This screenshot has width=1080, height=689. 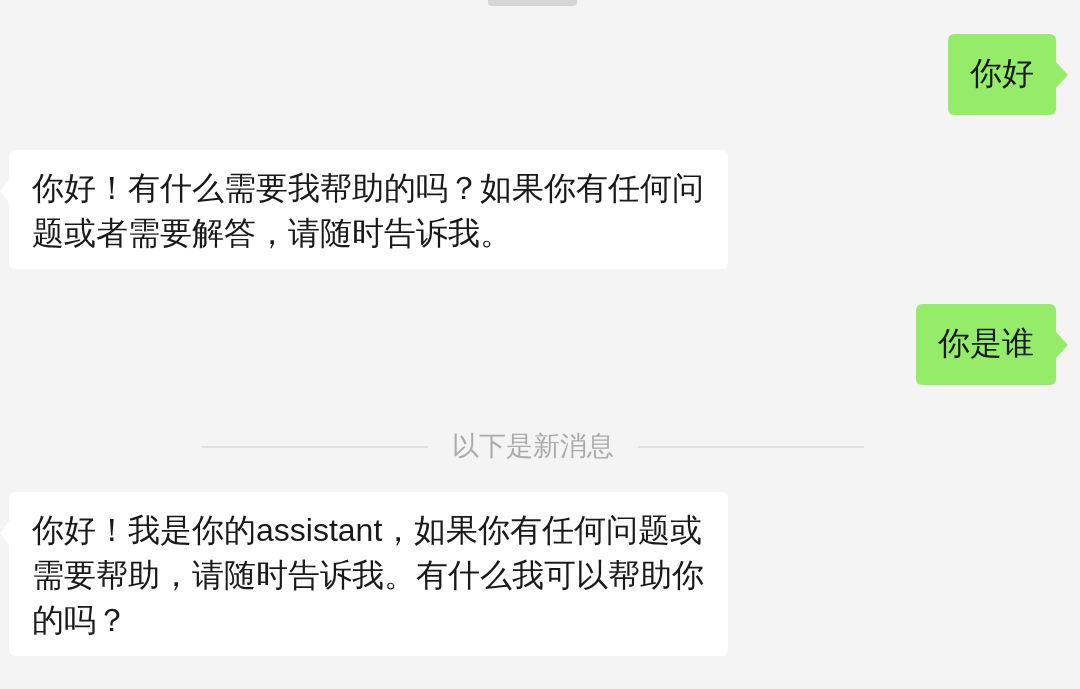 What do you see at coordinates (1008, 74) in the screenshot?
I see `message-bubble: 你好` at bounding box center [1008, 74].